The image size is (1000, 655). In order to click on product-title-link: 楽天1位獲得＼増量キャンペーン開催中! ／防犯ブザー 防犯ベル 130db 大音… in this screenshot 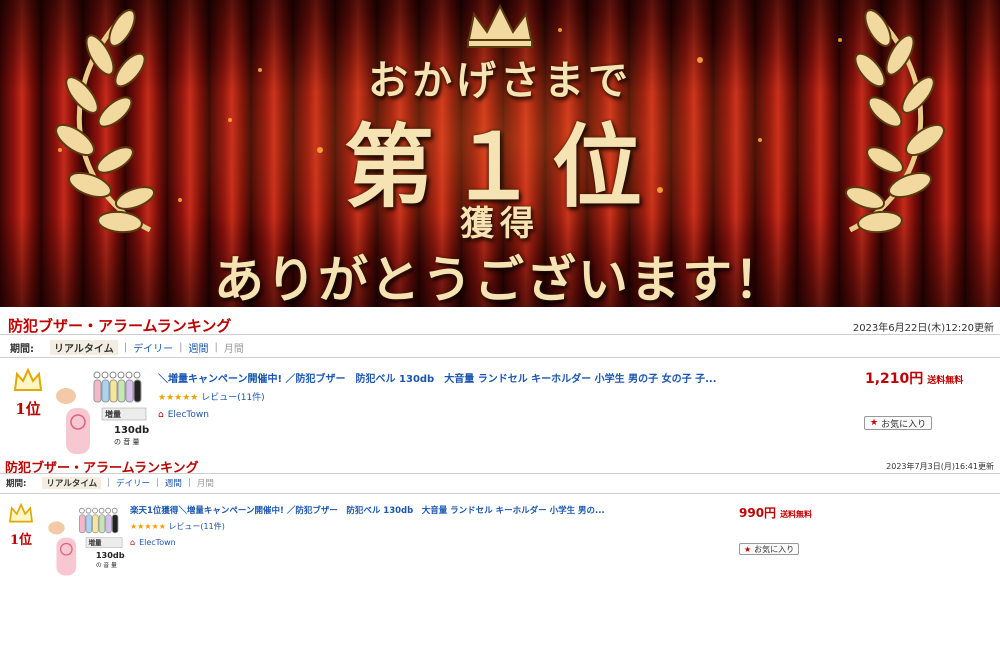, I will do `click(370, 510)`.